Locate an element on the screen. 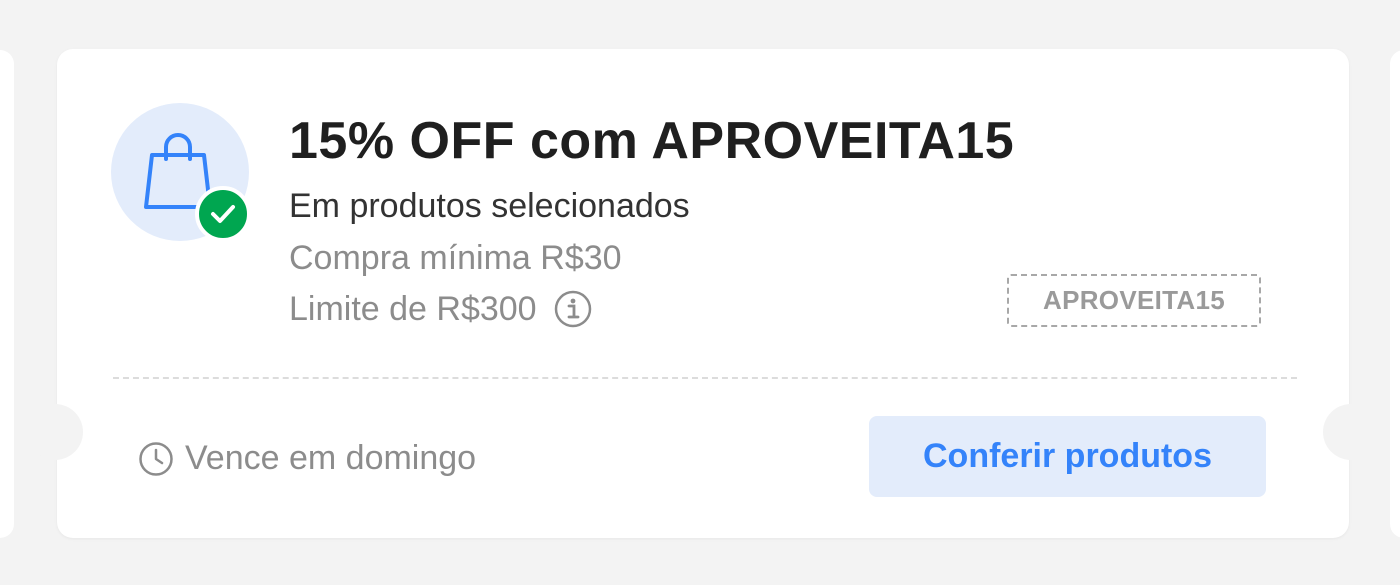  ticket-notch-right is located at coordinates (1351, 432).